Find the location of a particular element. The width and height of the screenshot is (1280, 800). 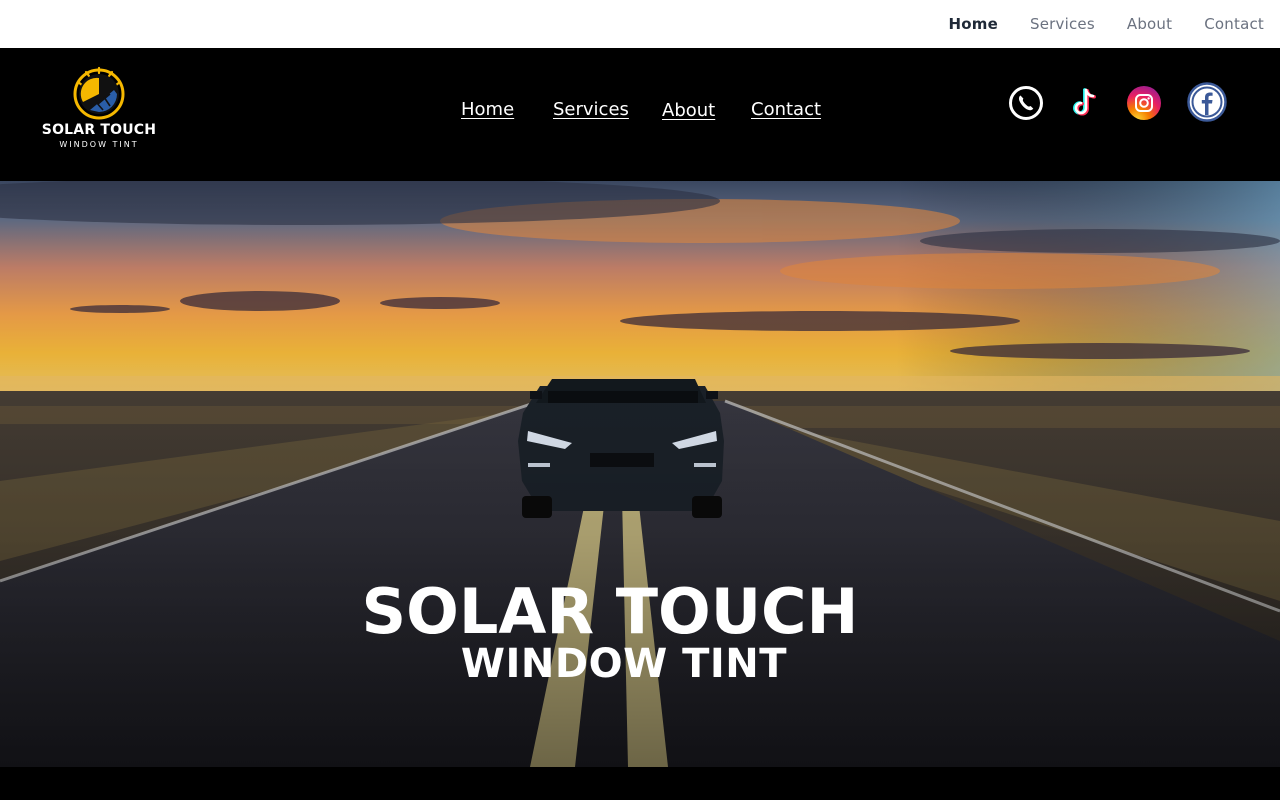

main-nav-contact-link: Contact is located at coordinates (786, 109).